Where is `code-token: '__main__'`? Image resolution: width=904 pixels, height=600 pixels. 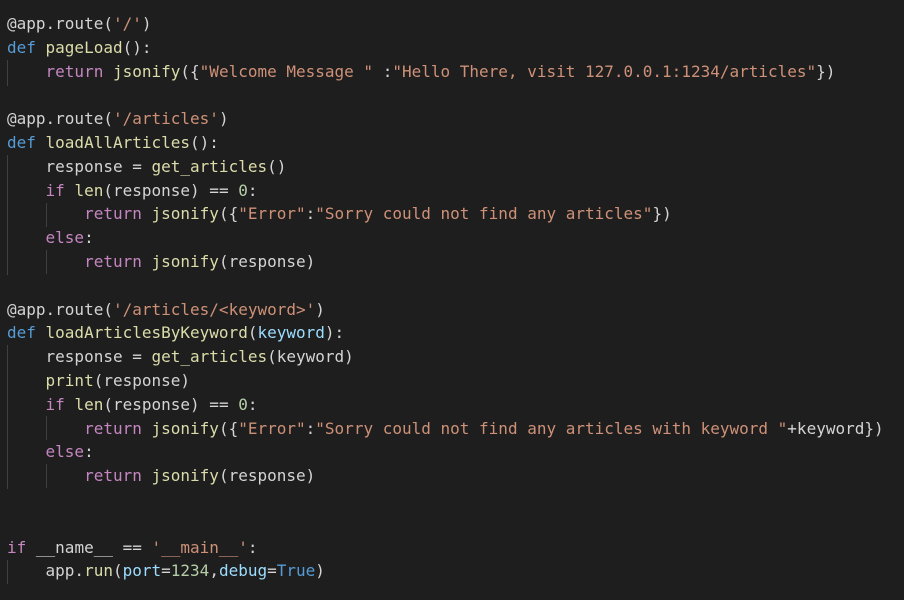 code-token: '__main__' is located at coordinates (199, 547).